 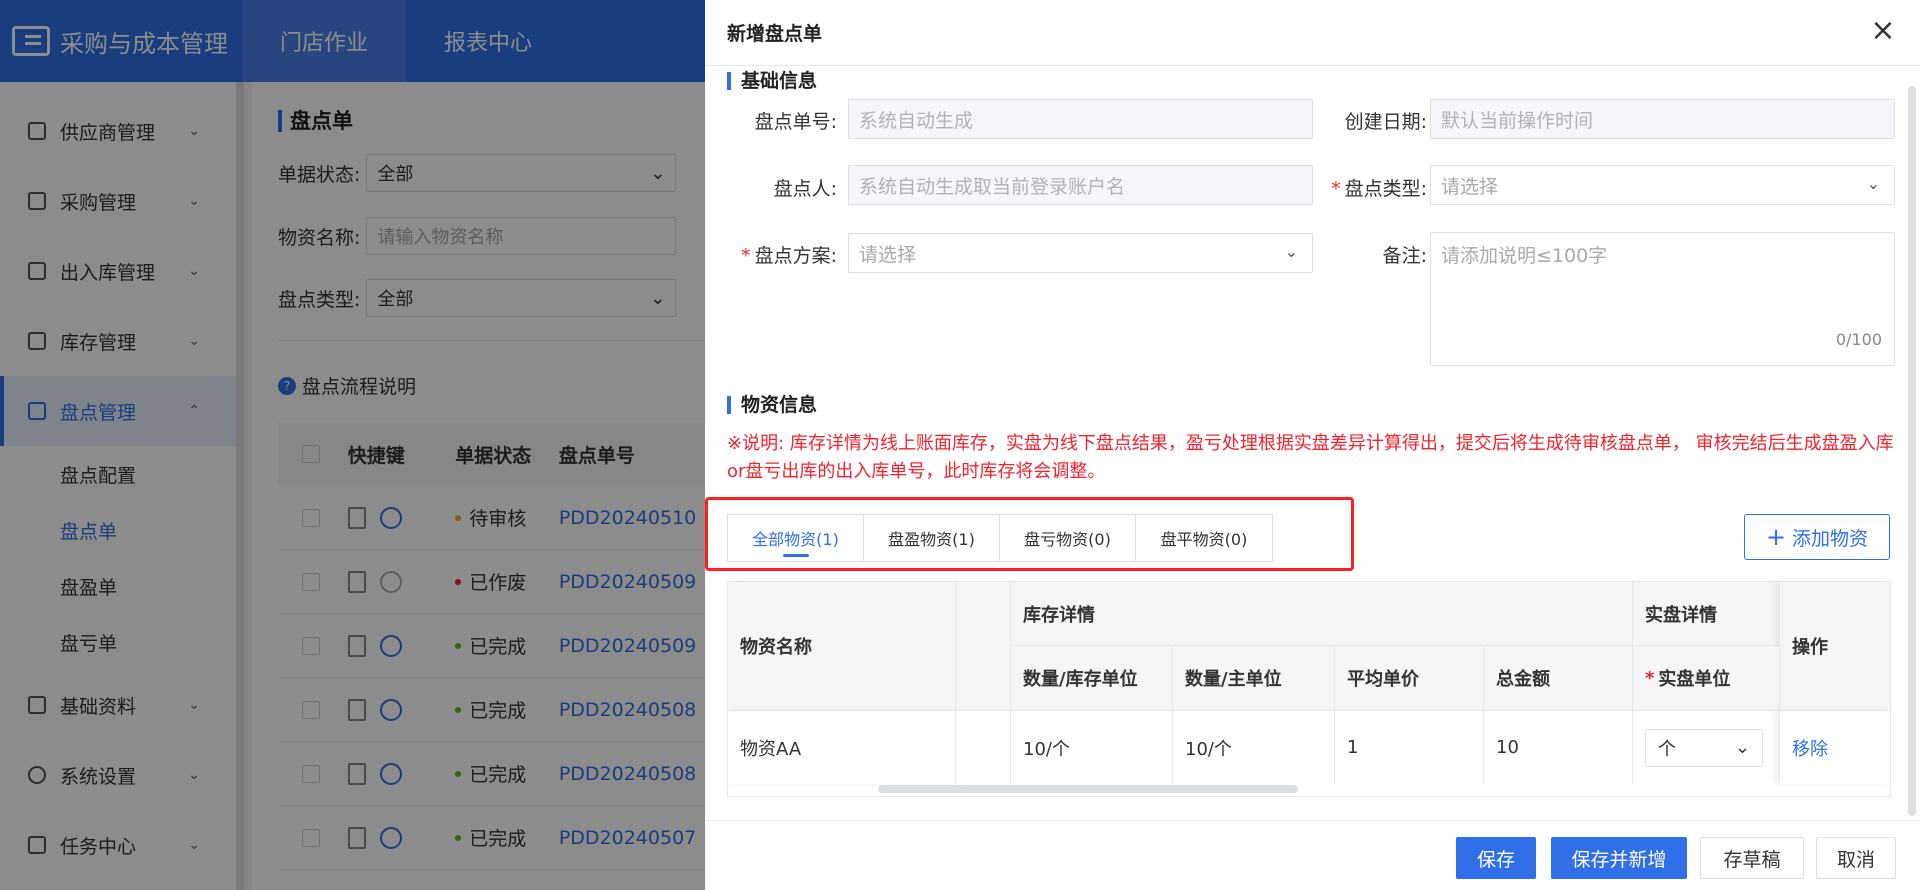 I want to click on cell-operation: 移除, so click(x=1834, y=747).